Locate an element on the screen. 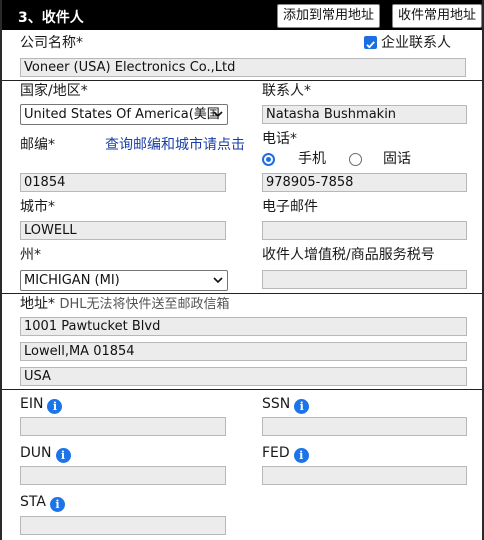 The image size is (484, 540). fed-label: FED i is located at coordinates (285, 454).